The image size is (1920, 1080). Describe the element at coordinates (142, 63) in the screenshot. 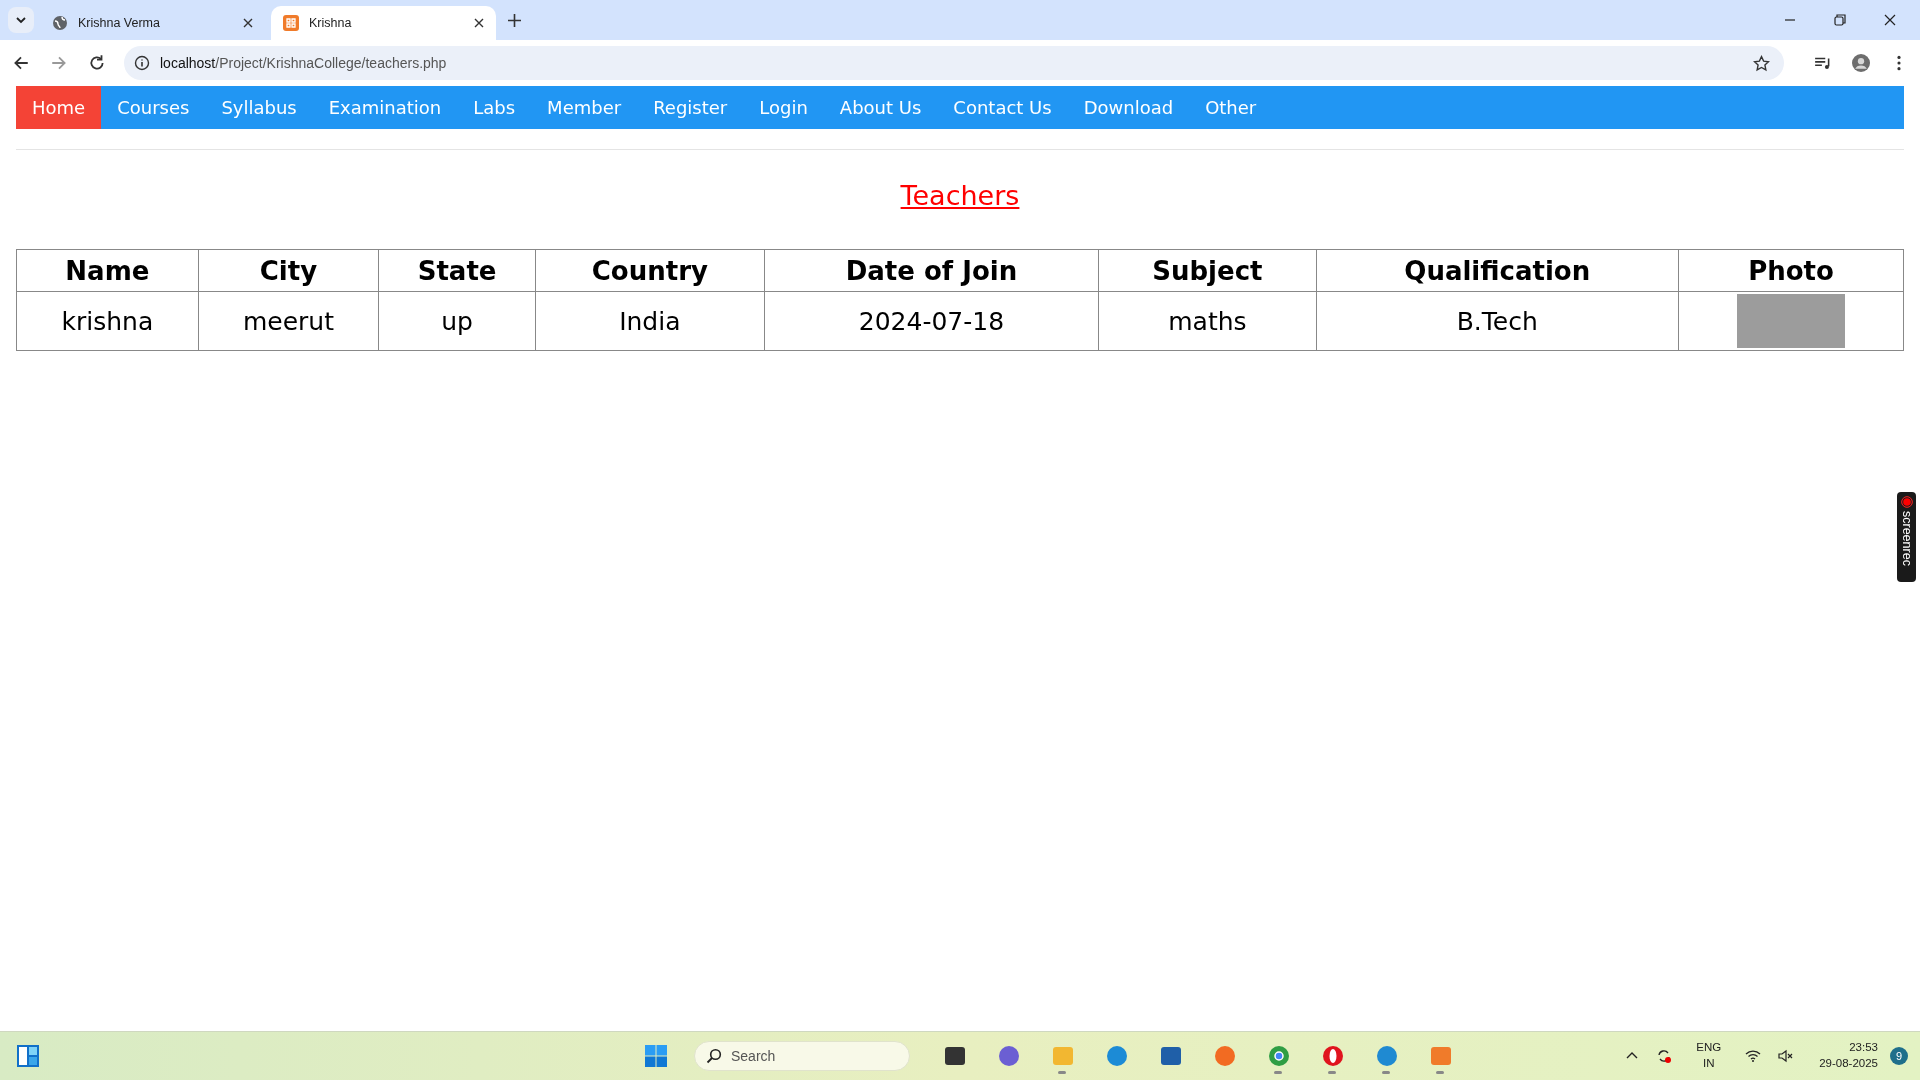

I see `info-icon` at that location.